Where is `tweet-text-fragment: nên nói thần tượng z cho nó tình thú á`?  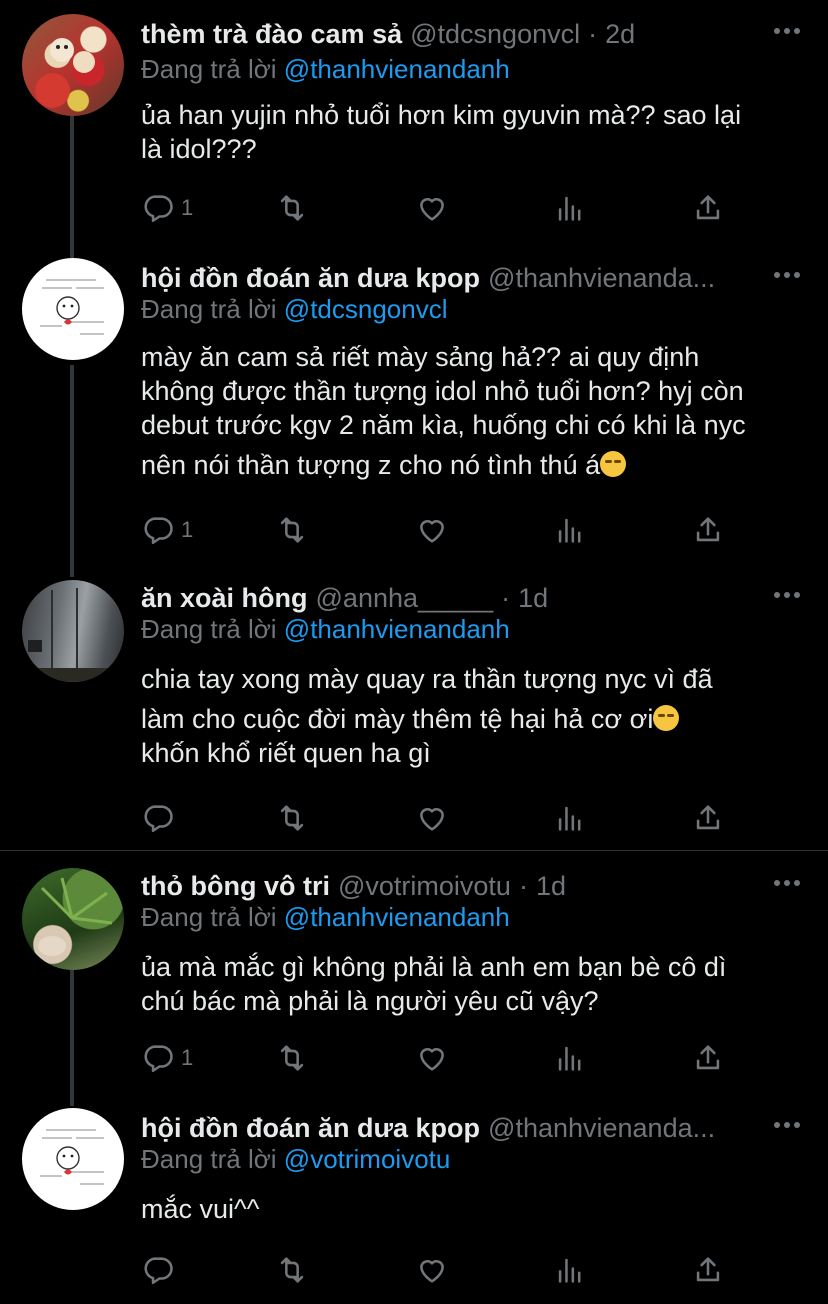 tweet-text-fragment: nên nói thần tượng z cho nó tình thú á is located at coordinates (371, 465).